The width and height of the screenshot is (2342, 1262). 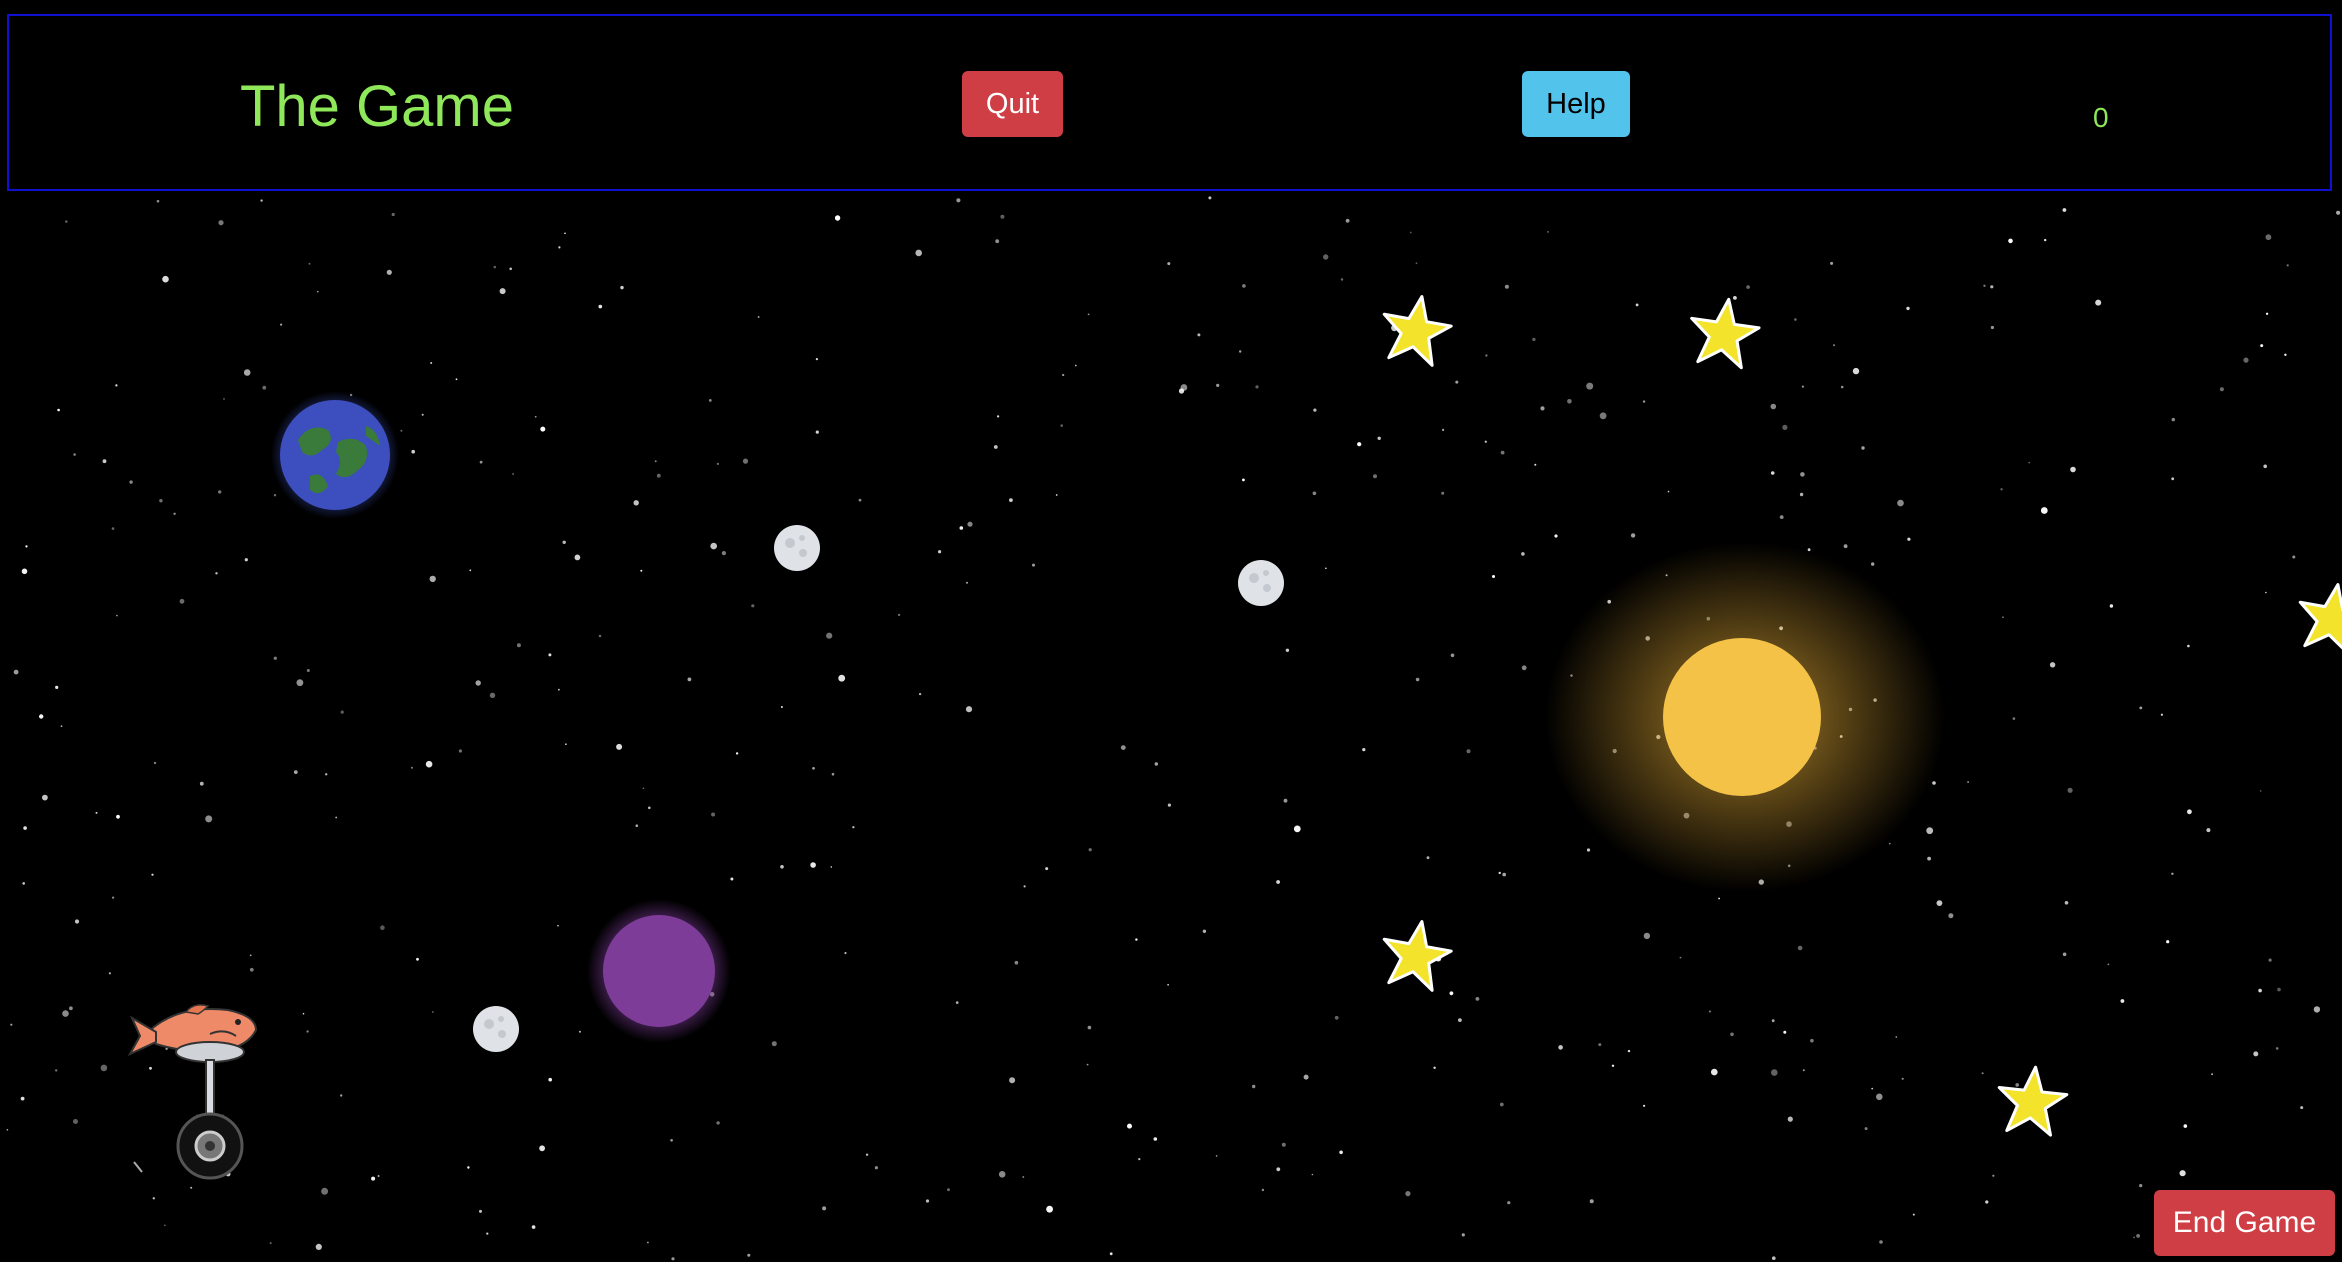 What do you see at coordinates (196, 1091) in the screenshot?
I see `player-fish-unicycle` at bounding box center [196, 1091].